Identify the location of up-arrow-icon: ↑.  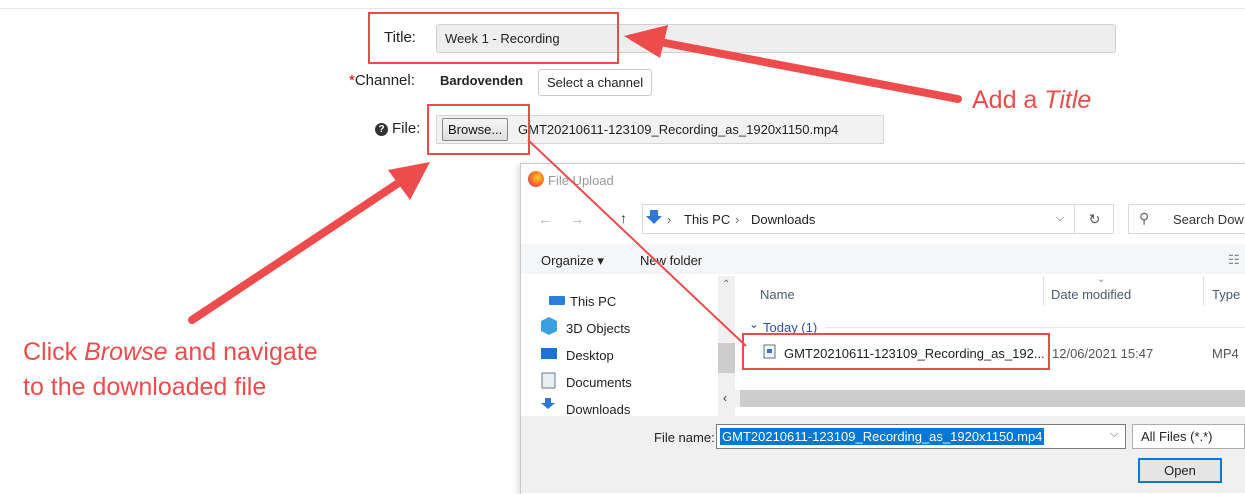
(623, 218).